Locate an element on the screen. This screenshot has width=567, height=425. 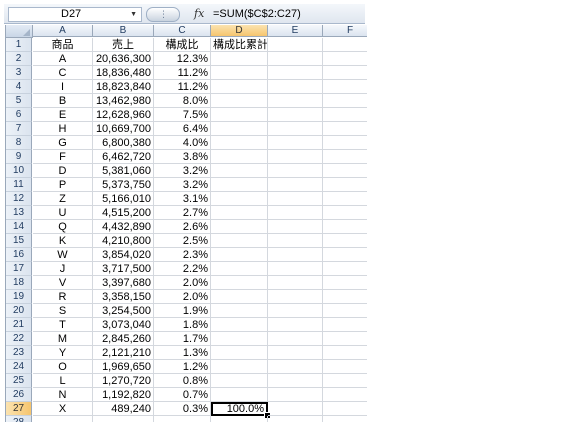
cell-c: 12.3% is located at coordinates (182, 59).